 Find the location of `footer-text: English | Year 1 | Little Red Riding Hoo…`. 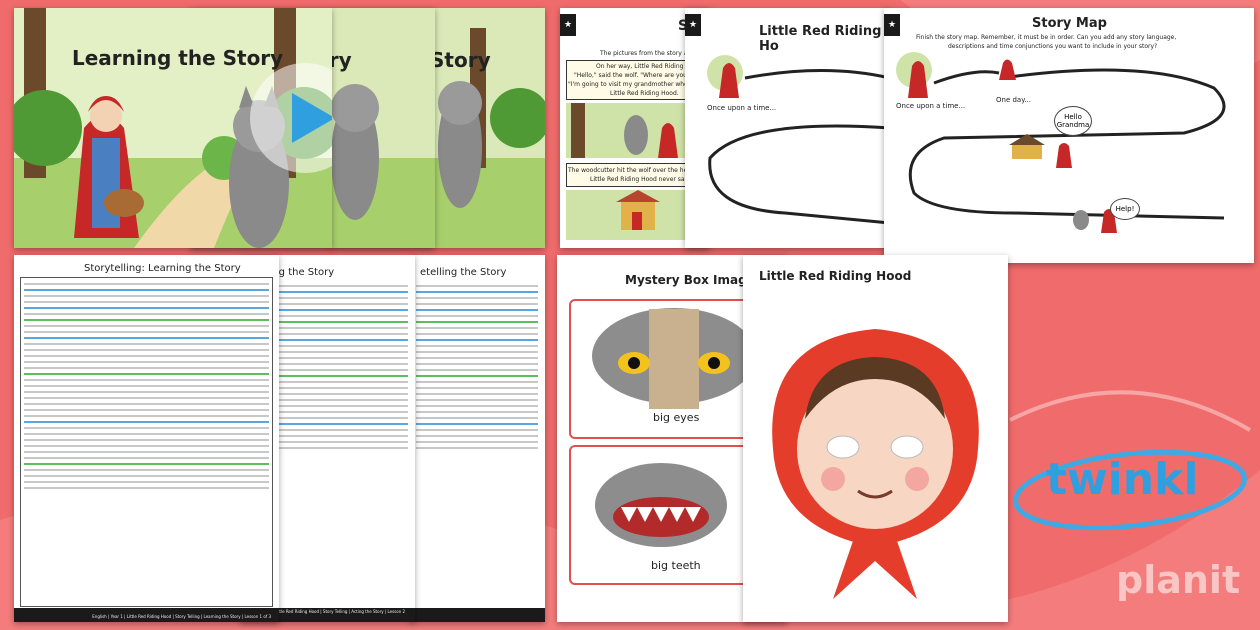

footer-text: English | Year 1 | Little Red Riding Hoo… is located at coordinates (181, 616).